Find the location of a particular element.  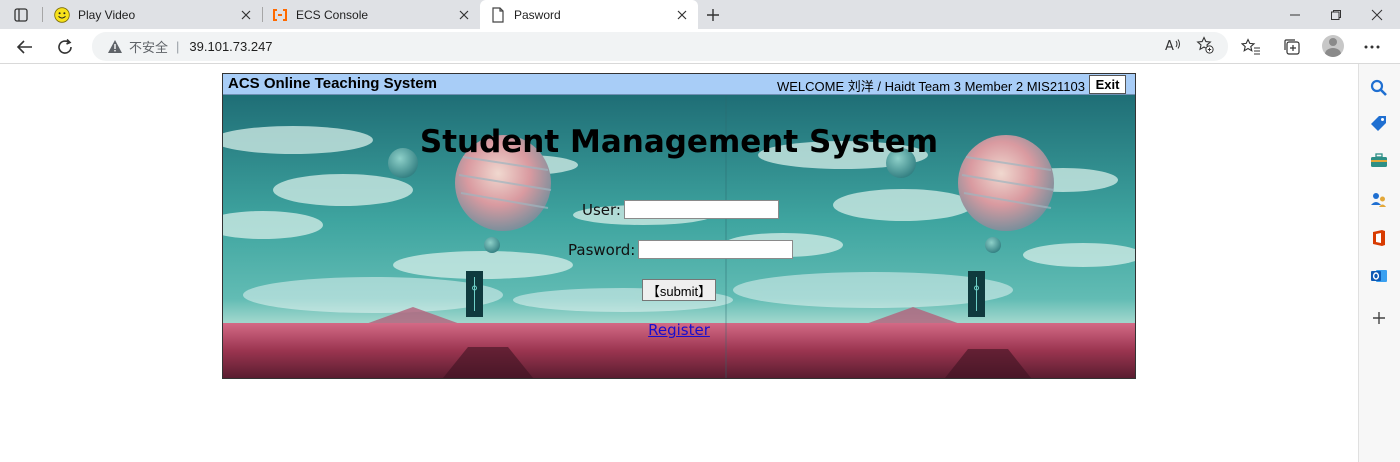

tab-title: ECS Console is located at coordinates (332, 14).